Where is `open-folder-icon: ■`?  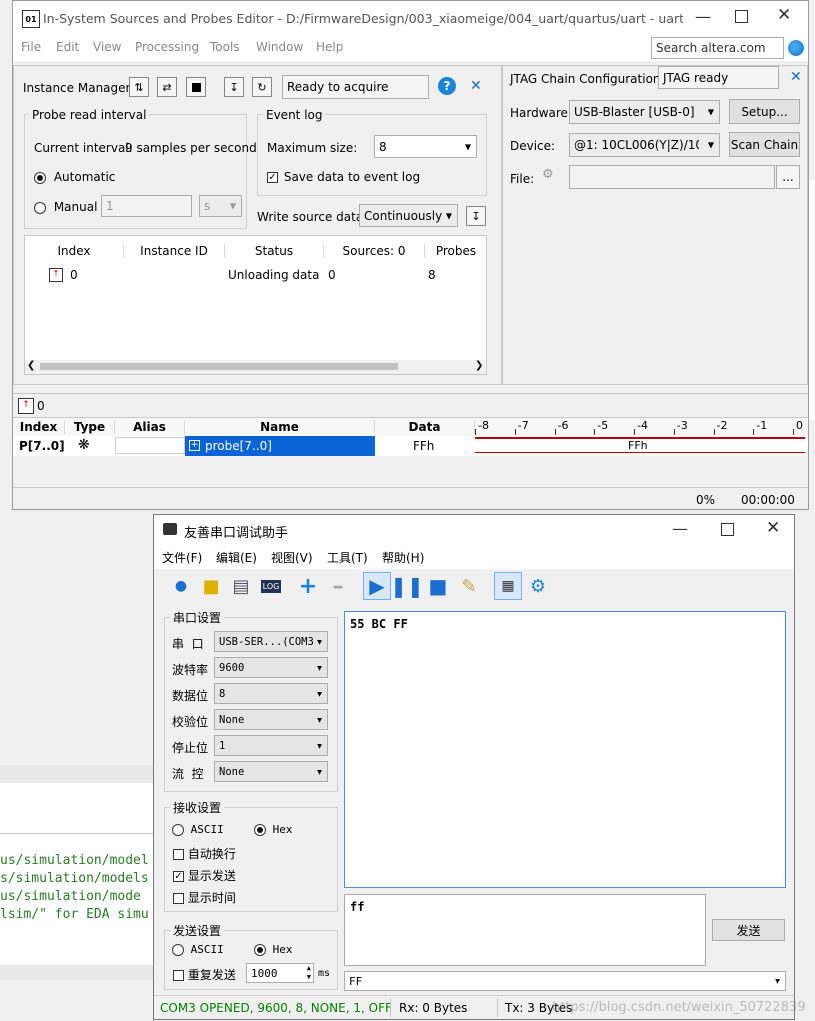
open-folder-icon: ■ is located at coordinates (211, 586).